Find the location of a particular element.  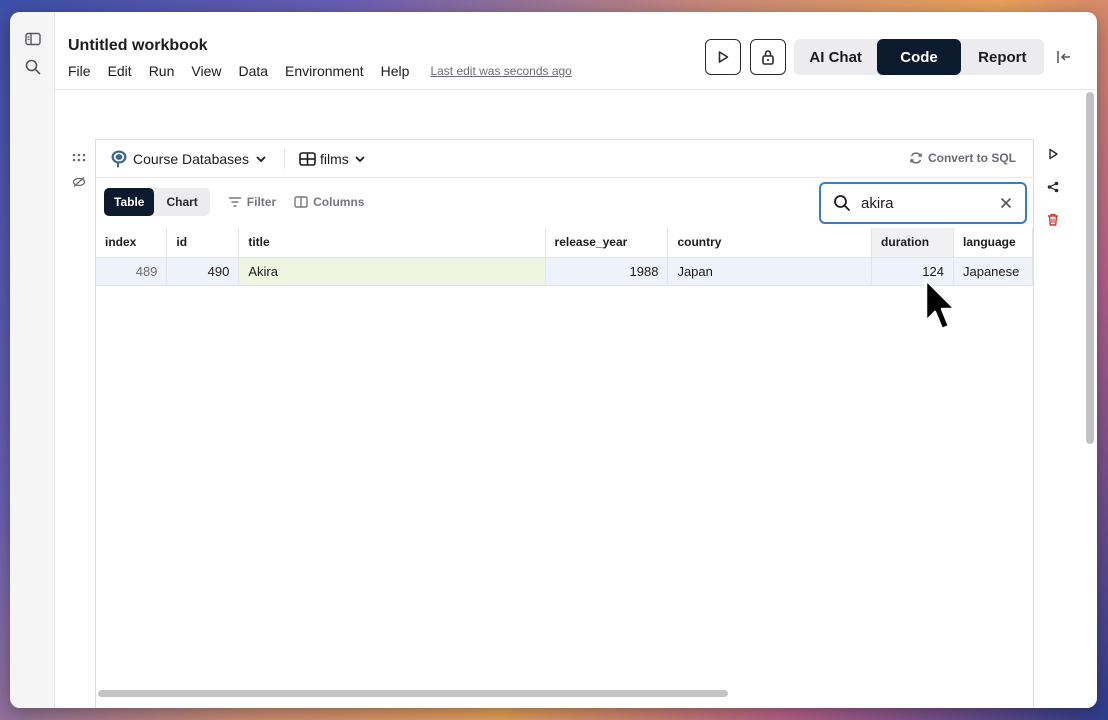

menu-edit: Edit is located at coordinates (120, 71).